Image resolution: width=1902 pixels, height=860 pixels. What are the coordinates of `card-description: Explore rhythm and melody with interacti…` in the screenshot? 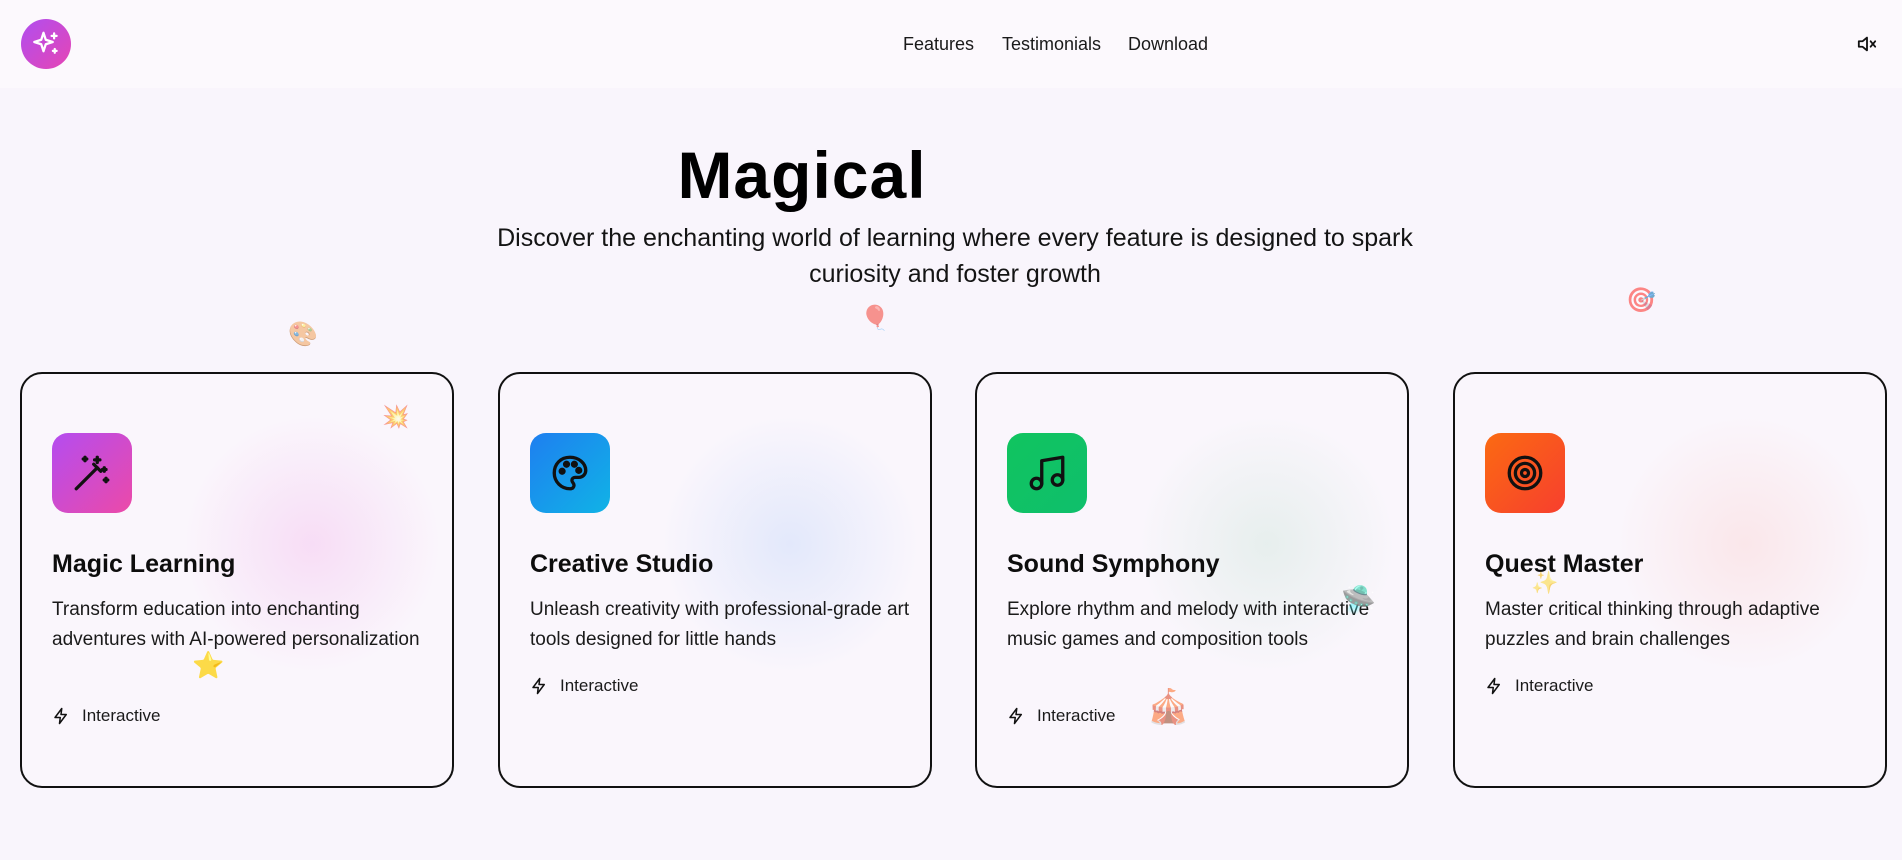 It's located at (1188, 624).